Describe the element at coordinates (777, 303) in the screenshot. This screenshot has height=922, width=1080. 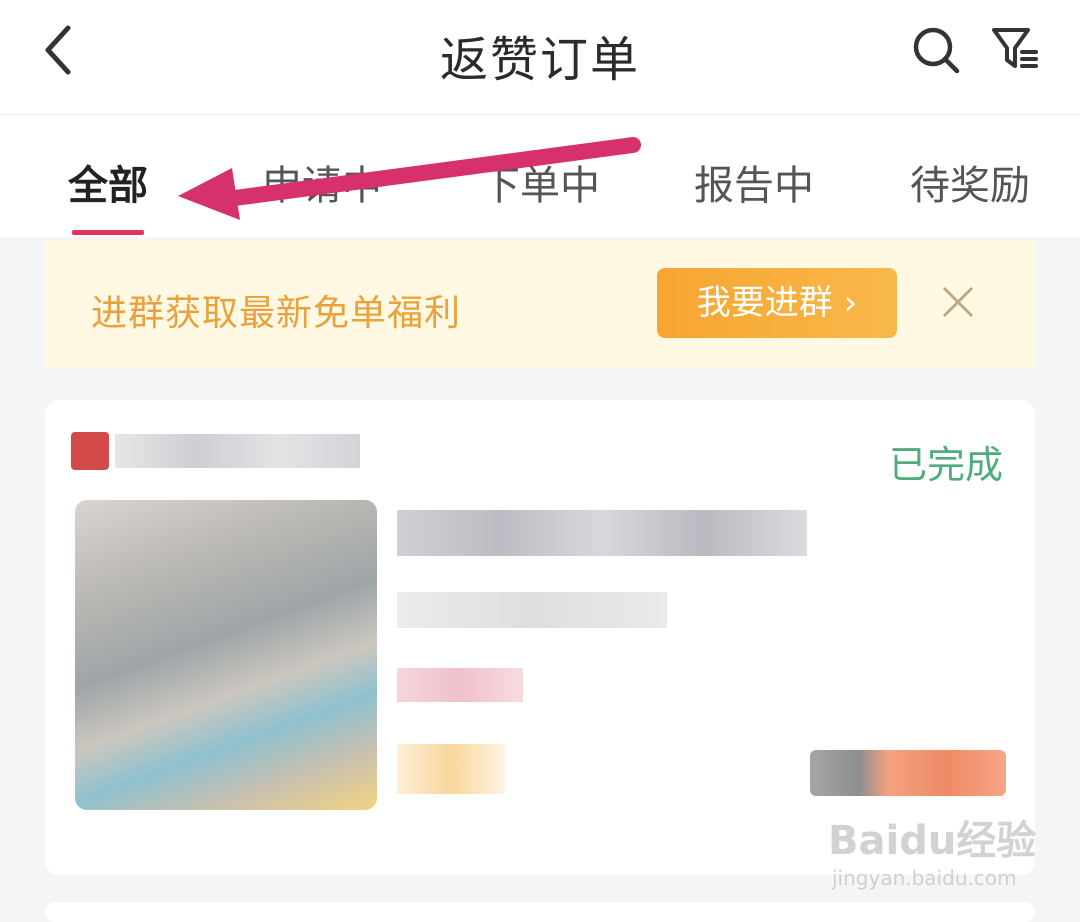
I see `join-group-button: 我要进群 ›` at that location.